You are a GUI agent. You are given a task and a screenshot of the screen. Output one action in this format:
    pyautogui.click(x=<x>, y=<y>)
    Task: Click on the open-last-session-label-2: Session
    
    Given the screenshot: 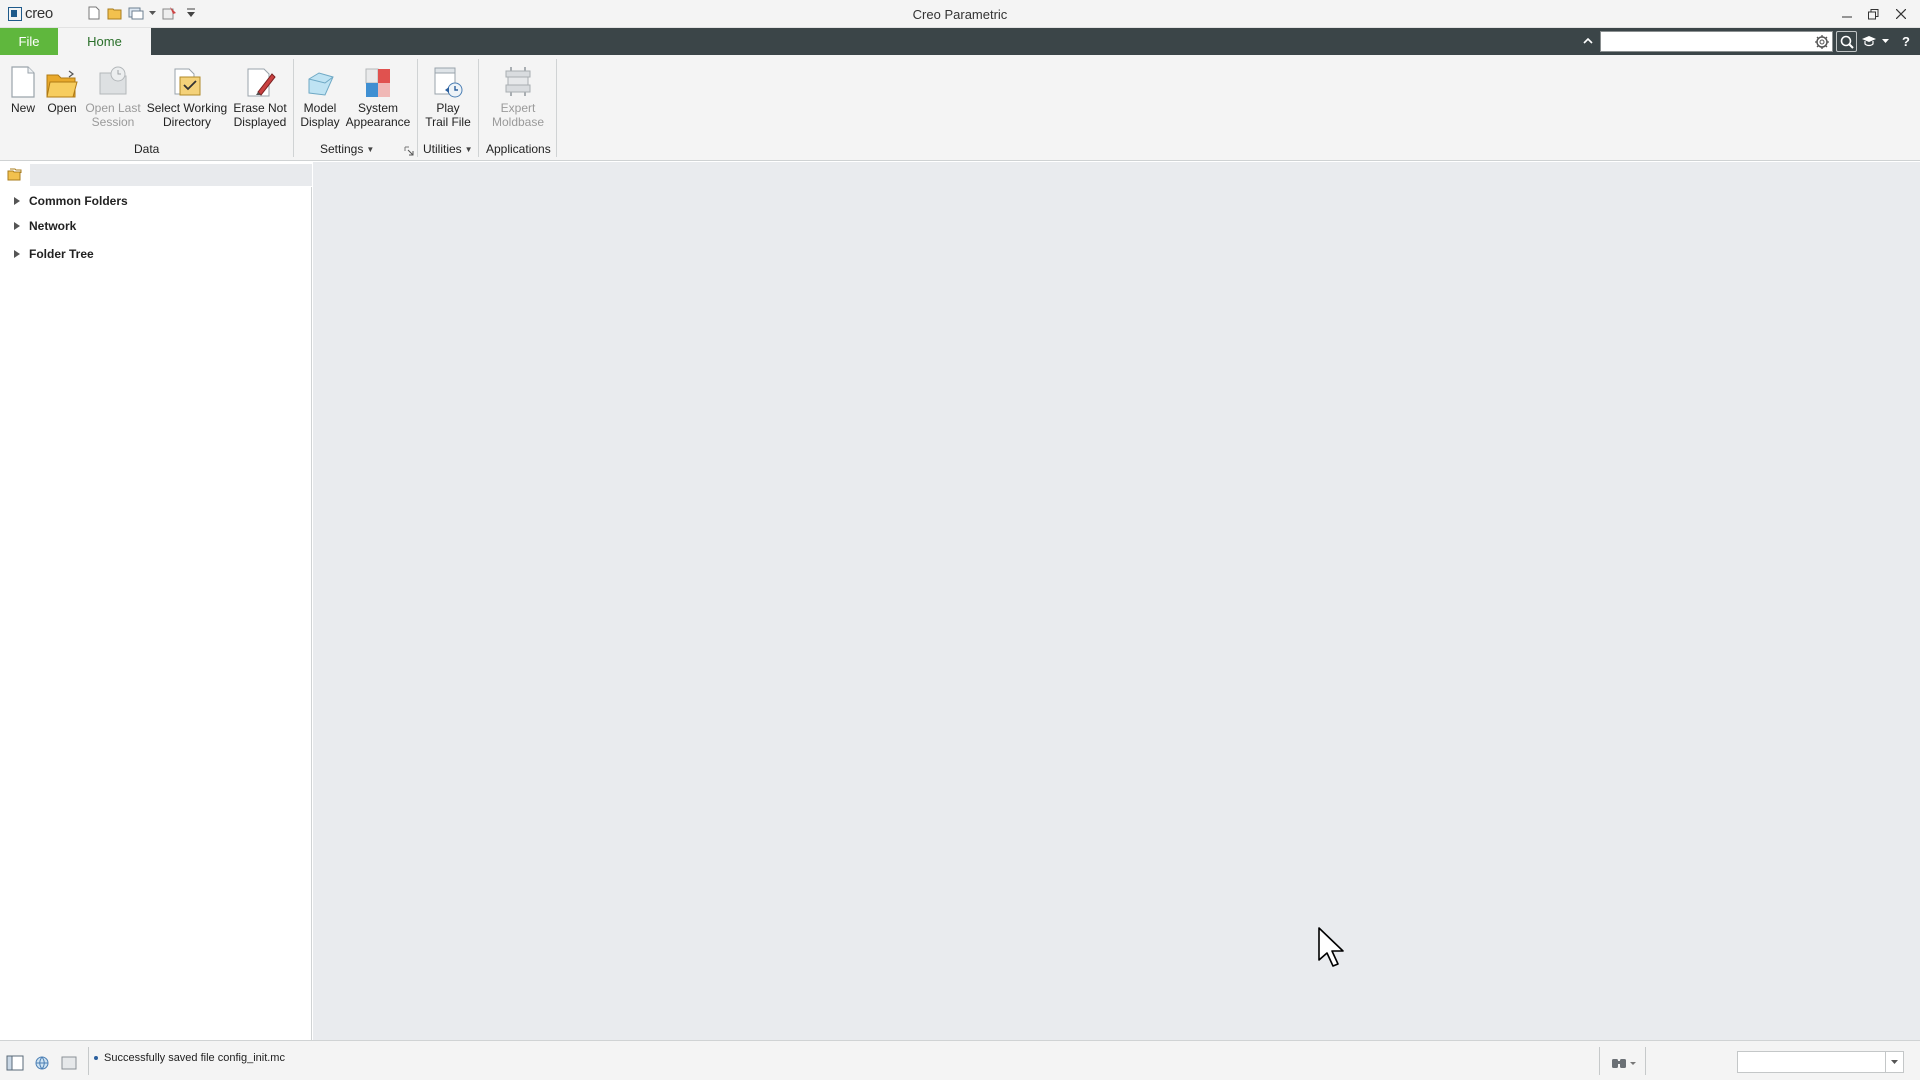 What is the action you would take?
    pyautogui.click(x=113, y=122)
    